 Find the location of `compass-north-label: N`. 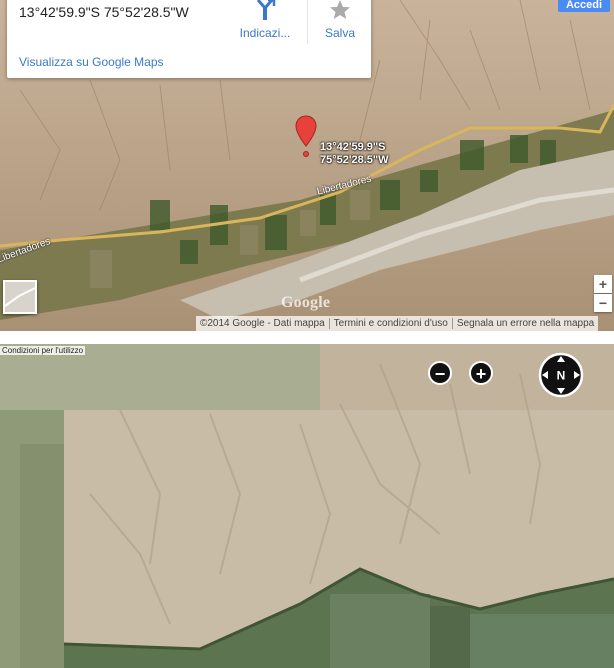

compass-north-label: N is located at coordinates (561, 376).